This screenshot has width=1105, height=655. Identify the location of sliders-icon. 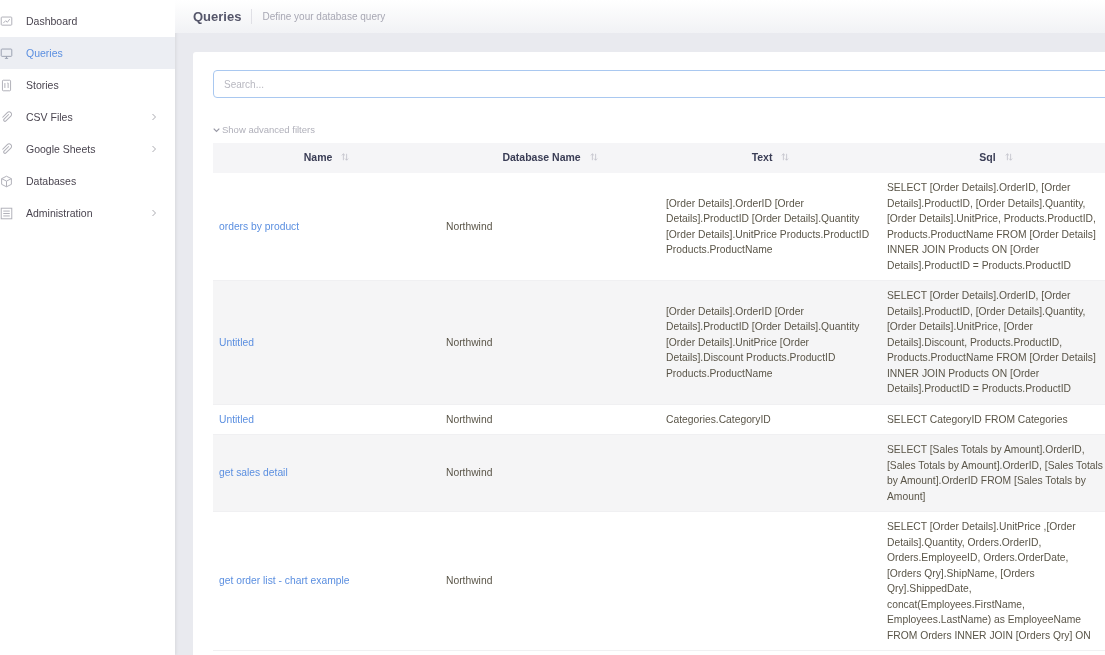
(6, 213).